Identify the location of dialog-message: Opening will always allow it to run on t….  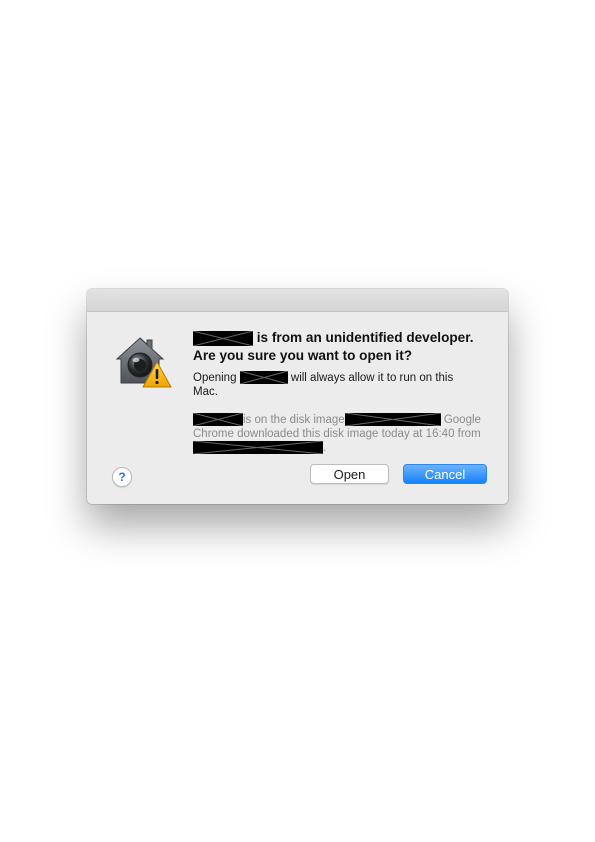
(333, 385).